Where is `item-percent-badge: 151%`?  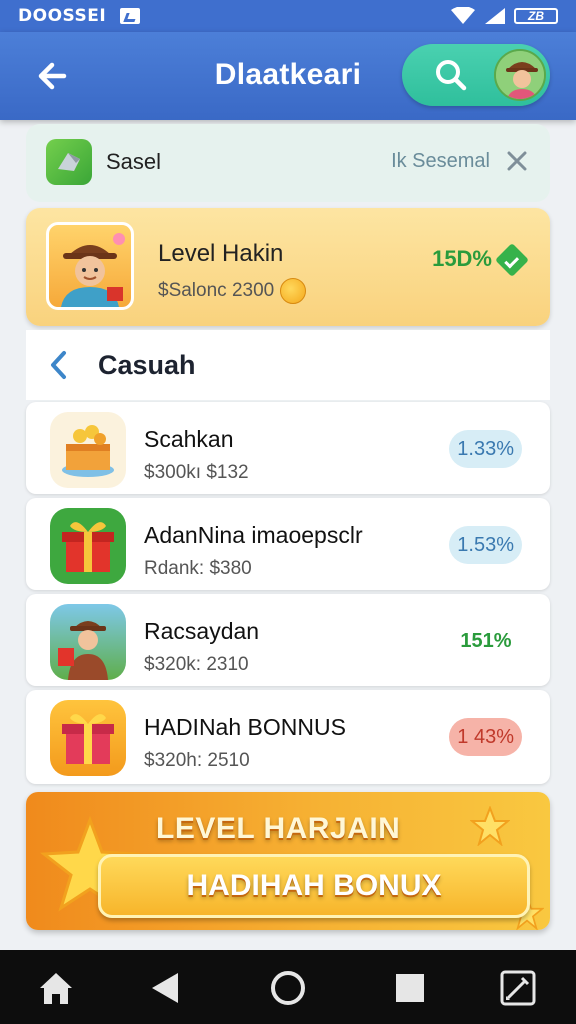
item-percent-badge: 151% is located at coordinates (486, 640).